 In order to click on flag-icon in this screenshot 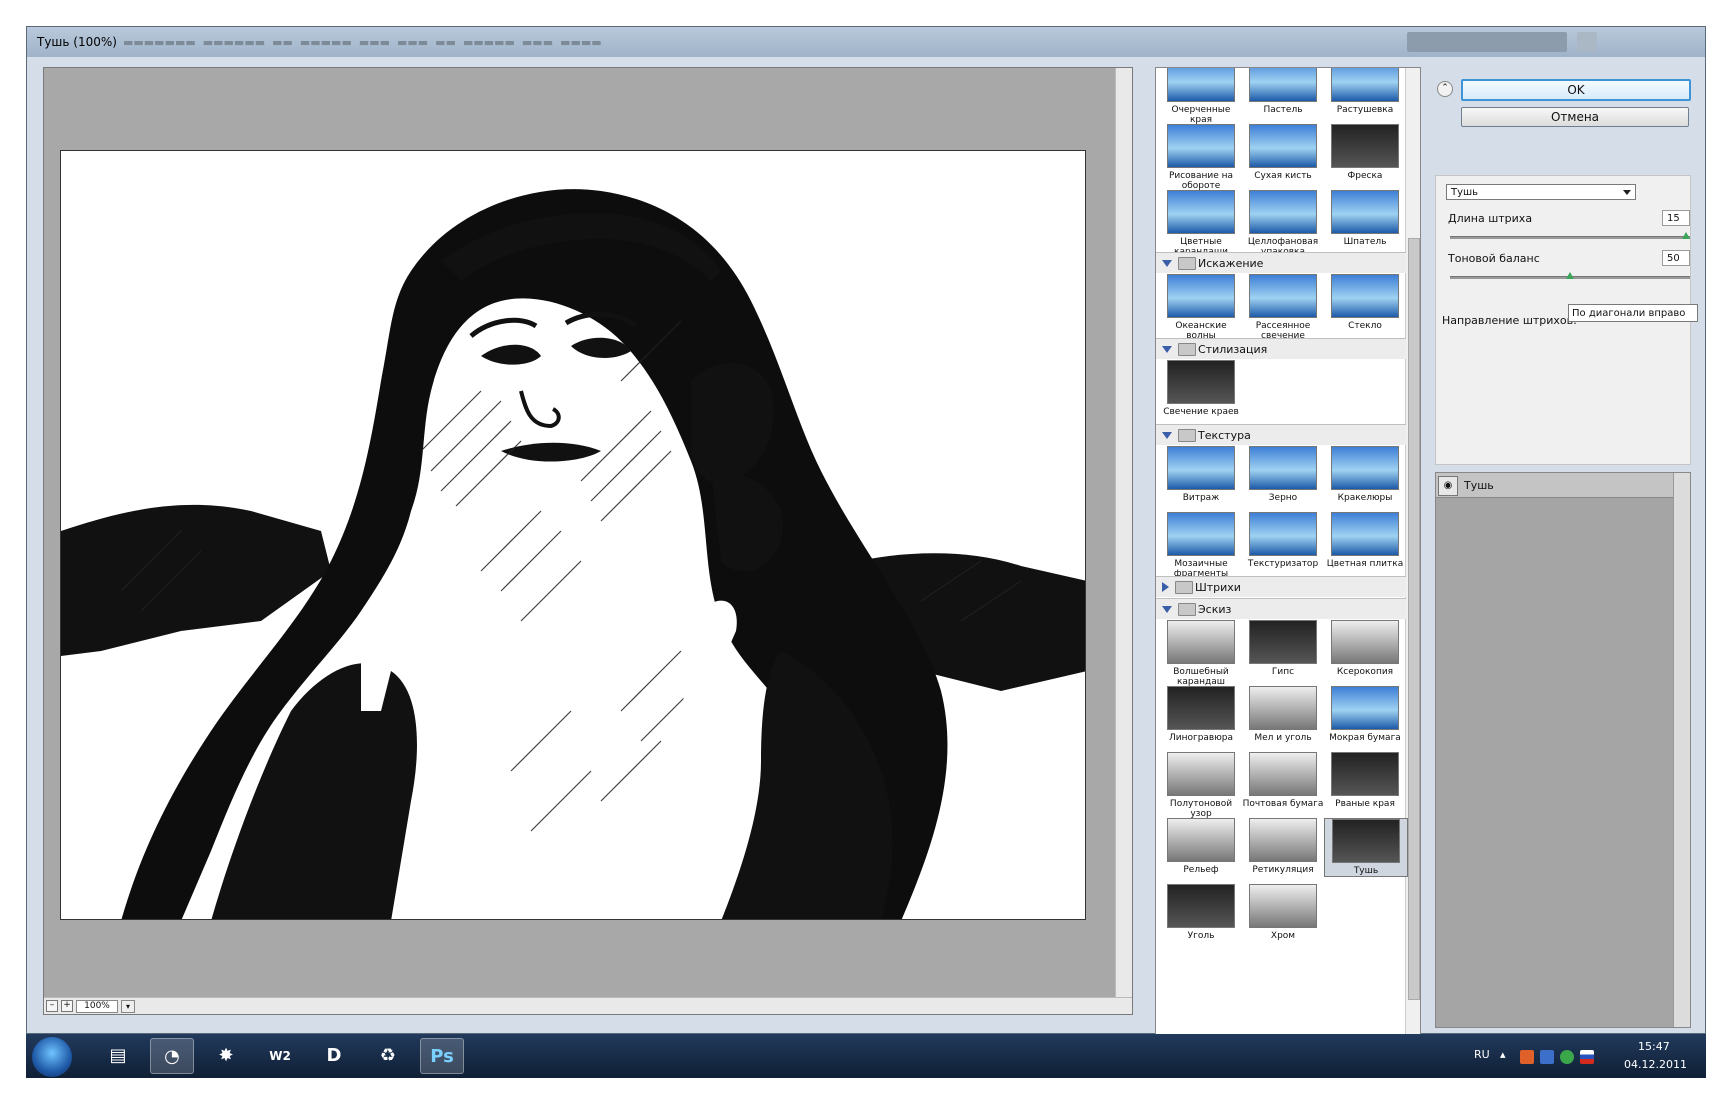, I will do `click(1587, 1057)`.